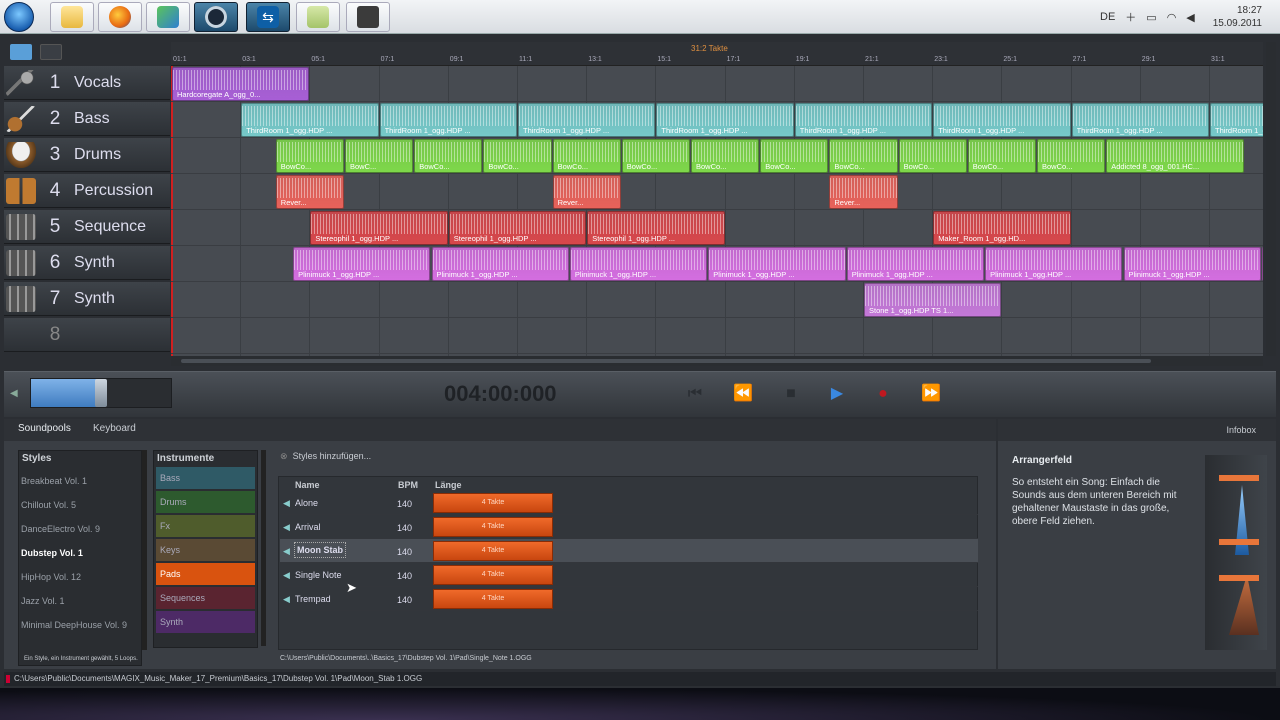 The height and width of the screenshot is (720, 1280). Describe the element at coordinates (205, 550) in the screenshot. I see `instrument-item: Keys` at that location.